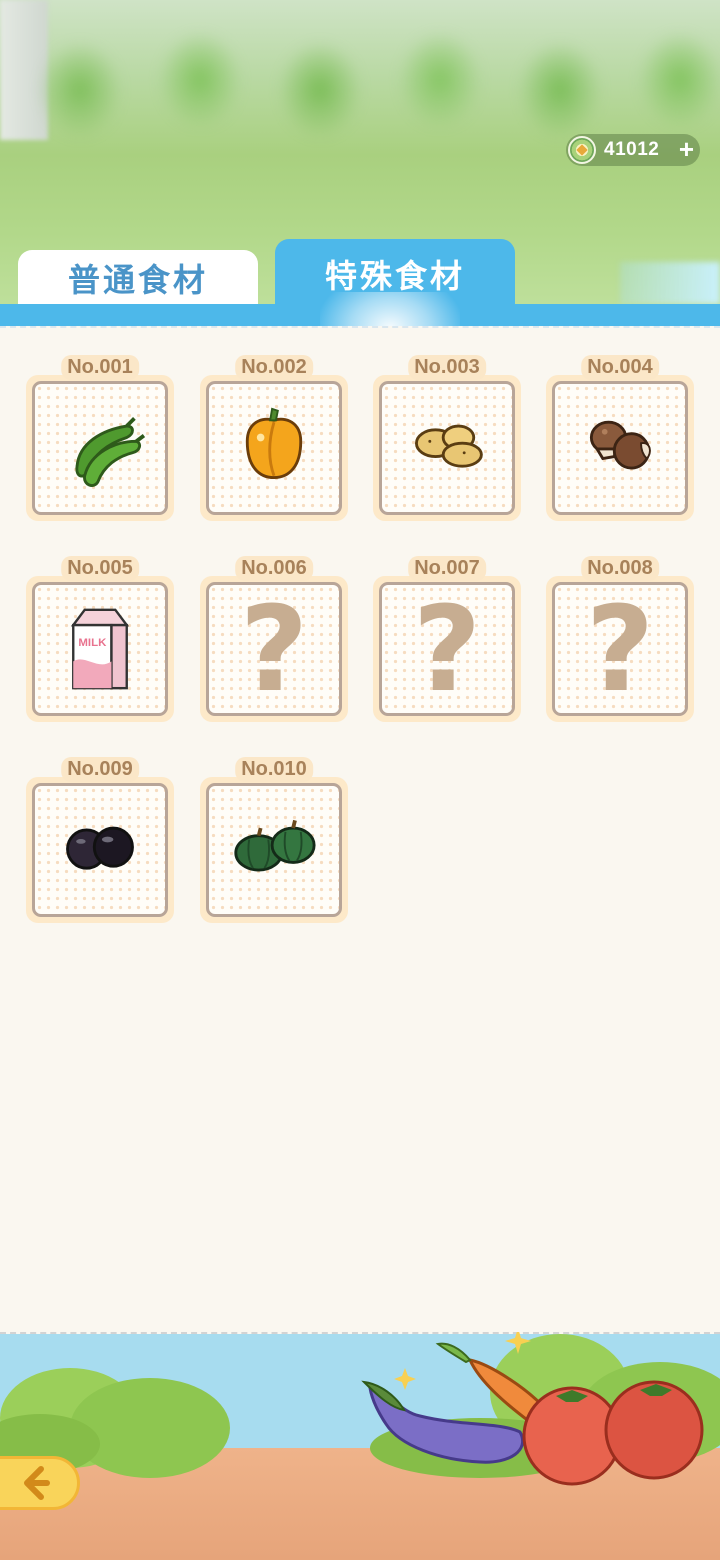  I want to click on ingredient-number: No.009, so click(100, 769).